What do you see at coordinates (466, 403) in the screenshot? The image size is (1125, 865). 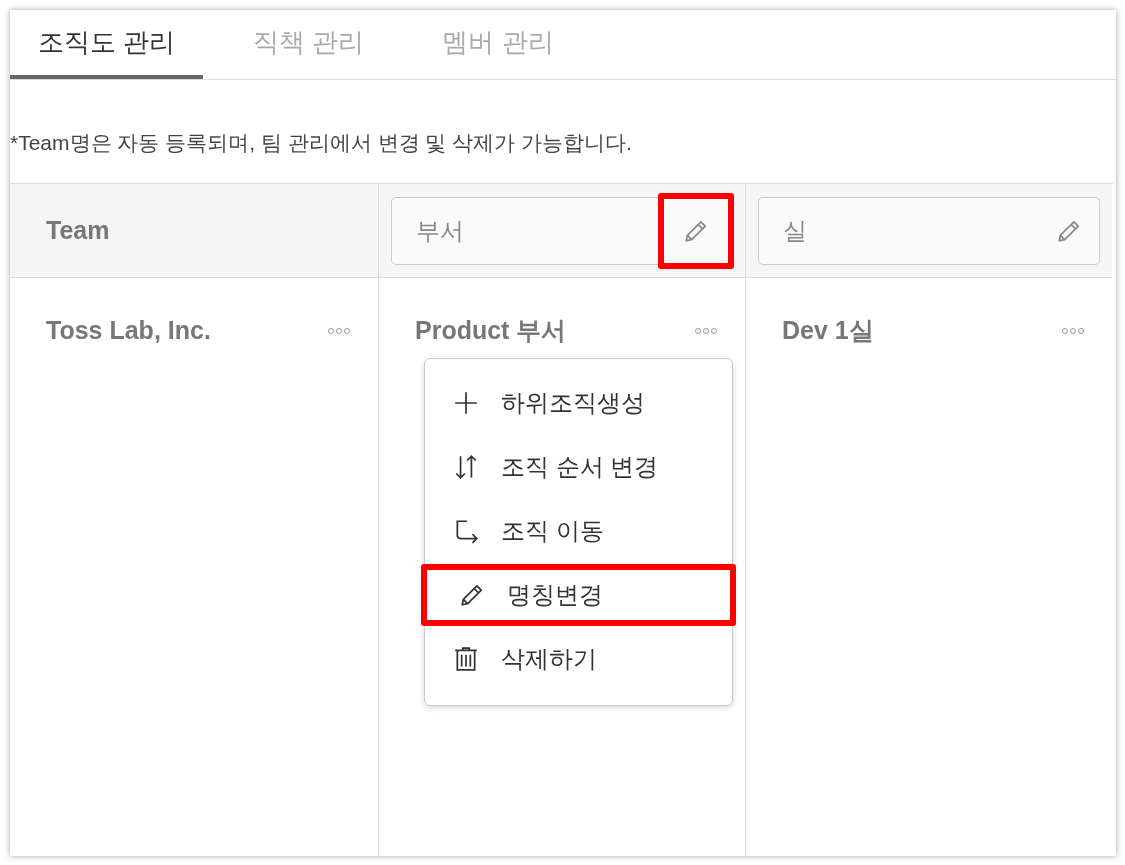 I see `plus-icon` at bounding box center [466, 403].